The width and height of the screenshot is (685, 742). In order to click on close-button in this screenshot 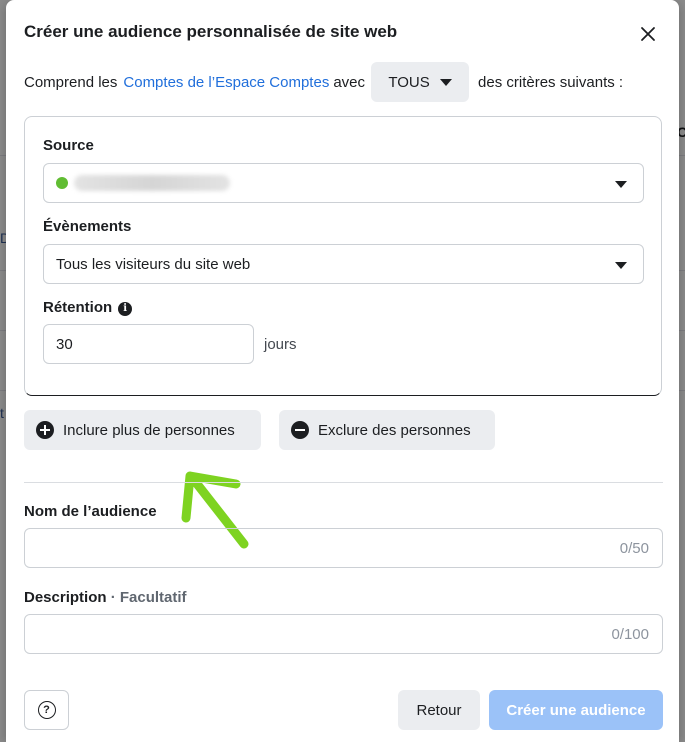, I will do `click(648, 34)`.